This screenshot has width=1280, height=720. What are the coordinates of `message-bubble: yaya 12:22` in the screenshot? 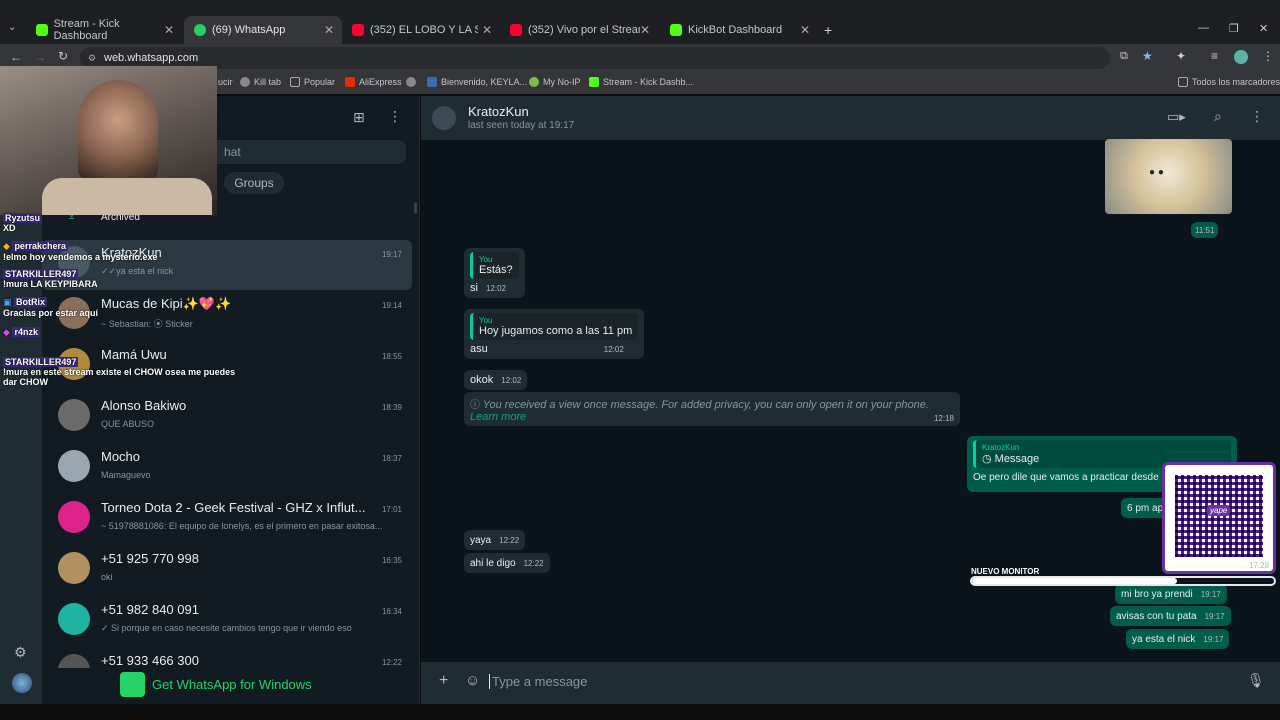 It's located at (495, 540).